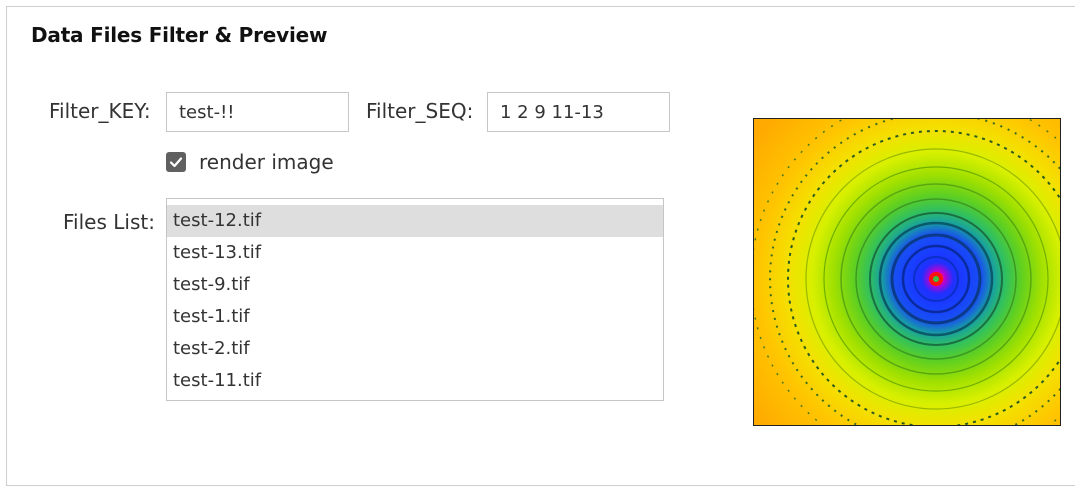  I want to click on file-list-item: test-9.tif, so click(415, 285).